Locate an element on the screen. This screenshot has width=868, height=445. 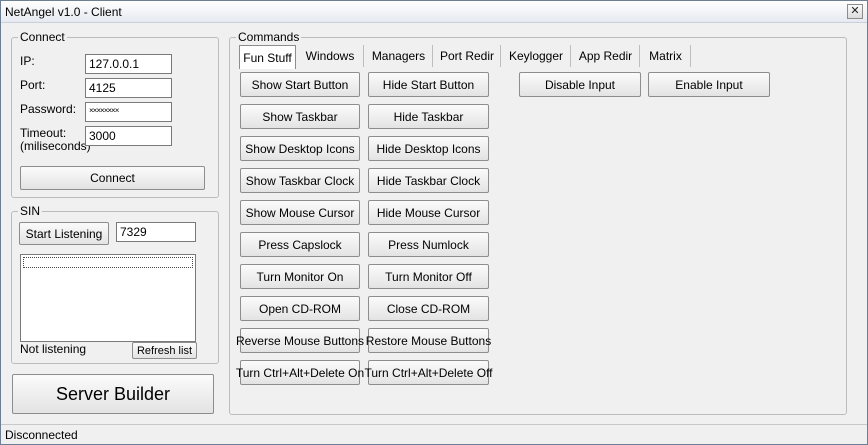
connect-group-legend: Connect is located at coordinates (42, 37).